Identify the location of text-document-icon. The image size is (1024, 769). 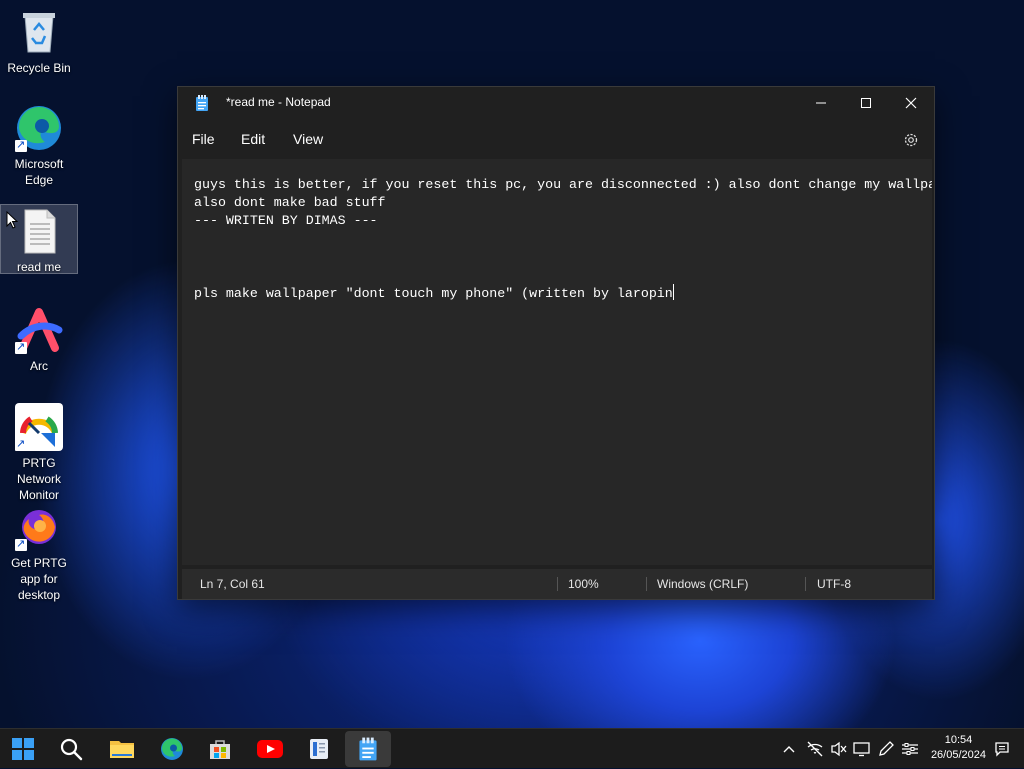
(39, 231).